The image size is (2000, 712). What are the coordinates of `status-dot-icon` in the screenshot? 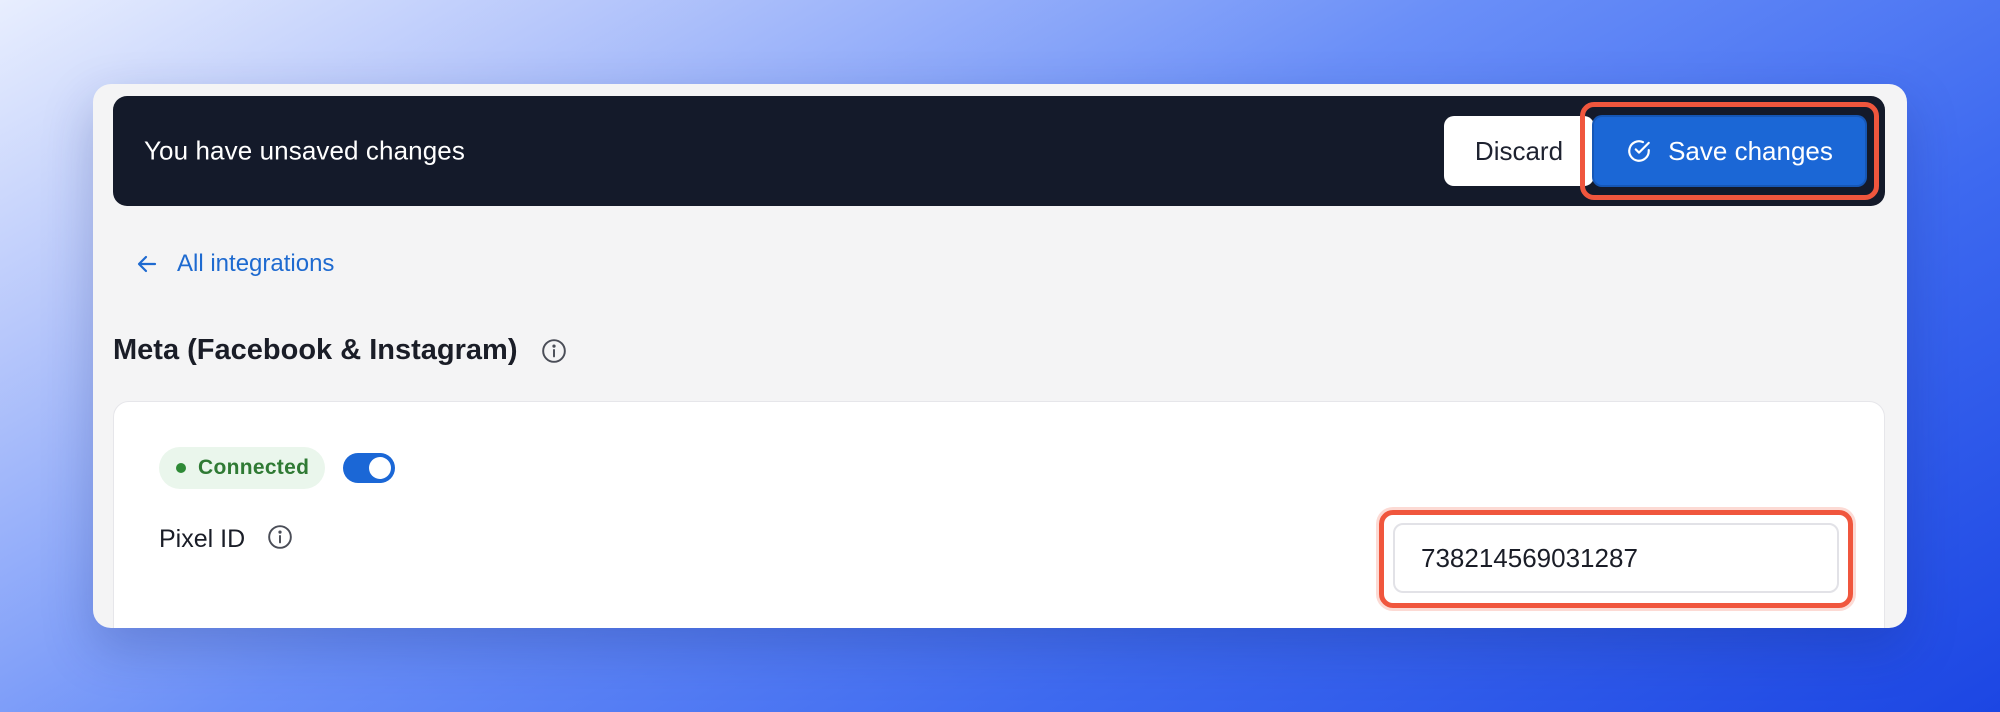 It's located at (181, 468).